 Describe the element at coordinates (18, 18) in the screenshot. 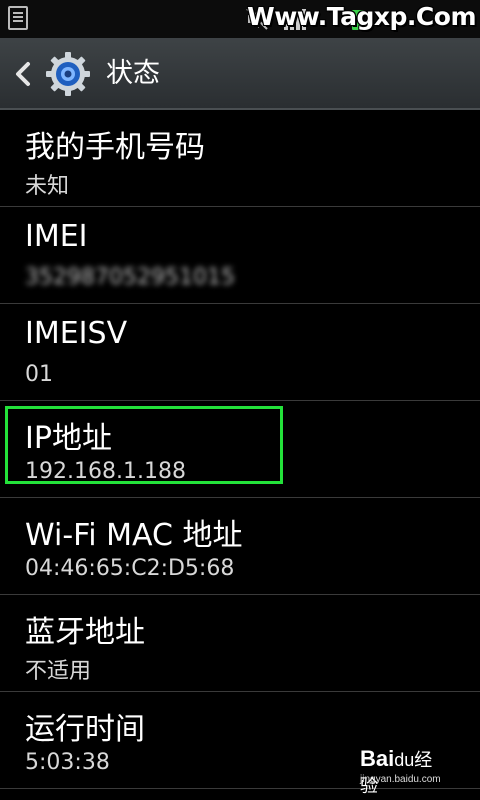

I see `sim-icon` at that location.